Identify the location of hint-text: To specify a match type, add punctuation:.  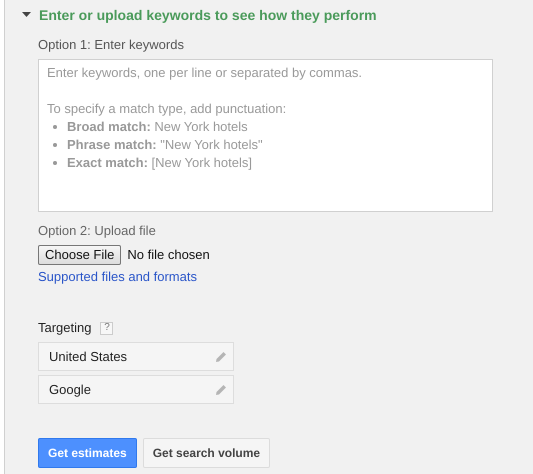
(167, 109).